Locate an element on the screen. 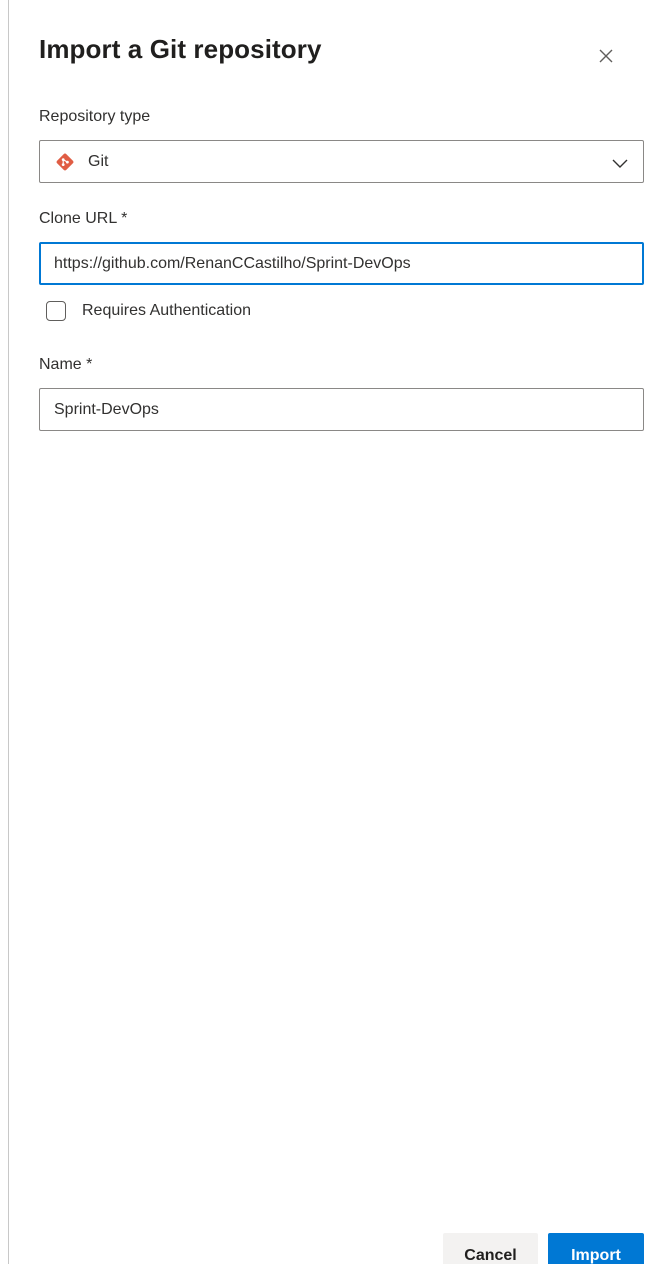 The width and height of the screenshot is (664, 1264). repository-type-value: Git is located at coordinates (98, 161).